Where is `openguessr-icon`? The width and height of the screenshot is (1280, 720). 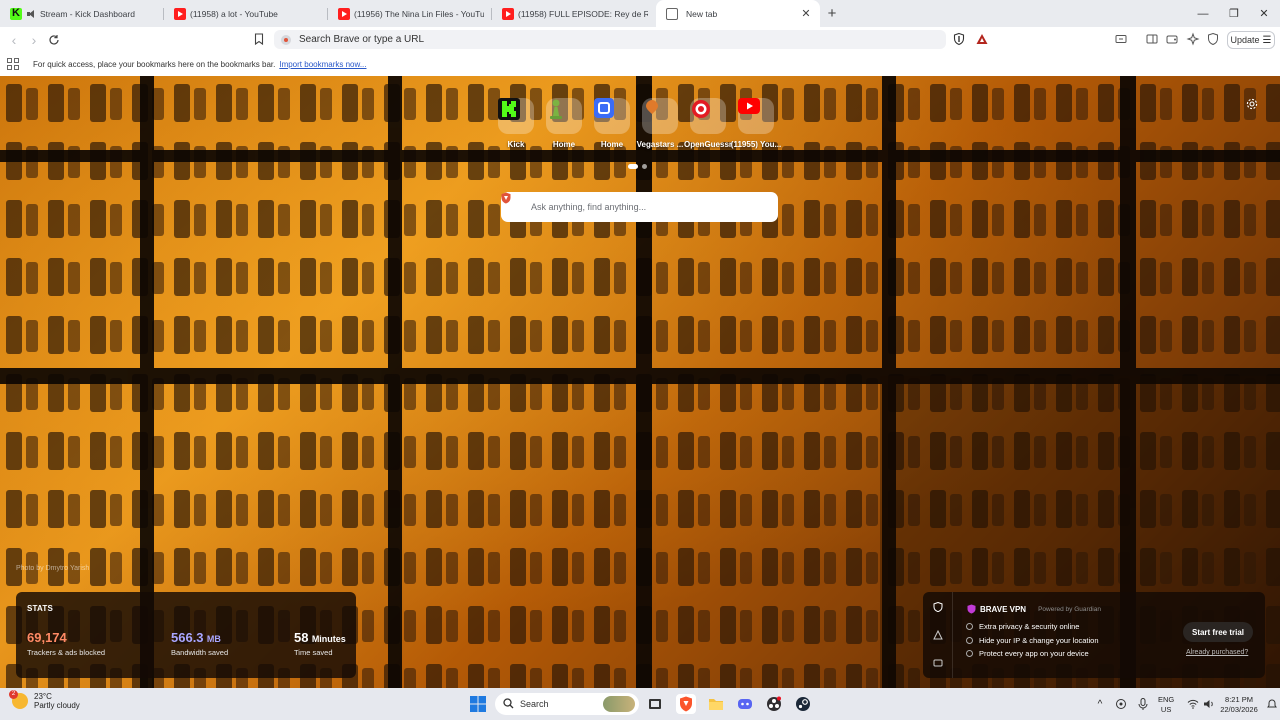 openguessr-icon is located at coordinates (708, 116).